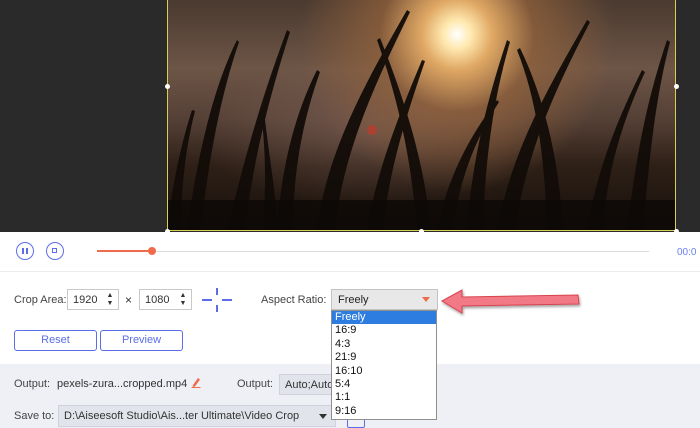 The width and height of the screenshot is (700, 428). I want to click on time-display: 00:0, so click(687, 252).